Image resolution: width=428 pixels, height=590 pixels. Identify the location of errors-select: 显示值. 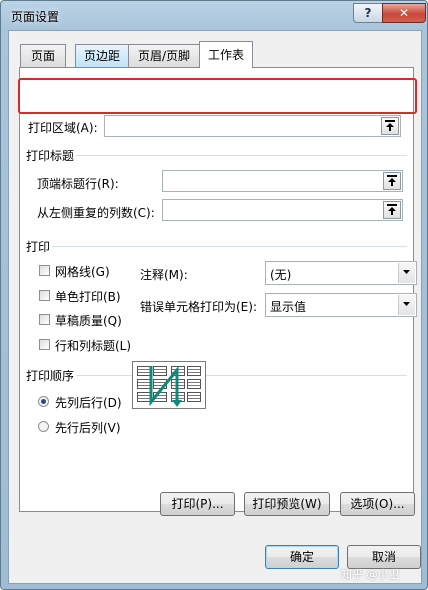
(341, 305).